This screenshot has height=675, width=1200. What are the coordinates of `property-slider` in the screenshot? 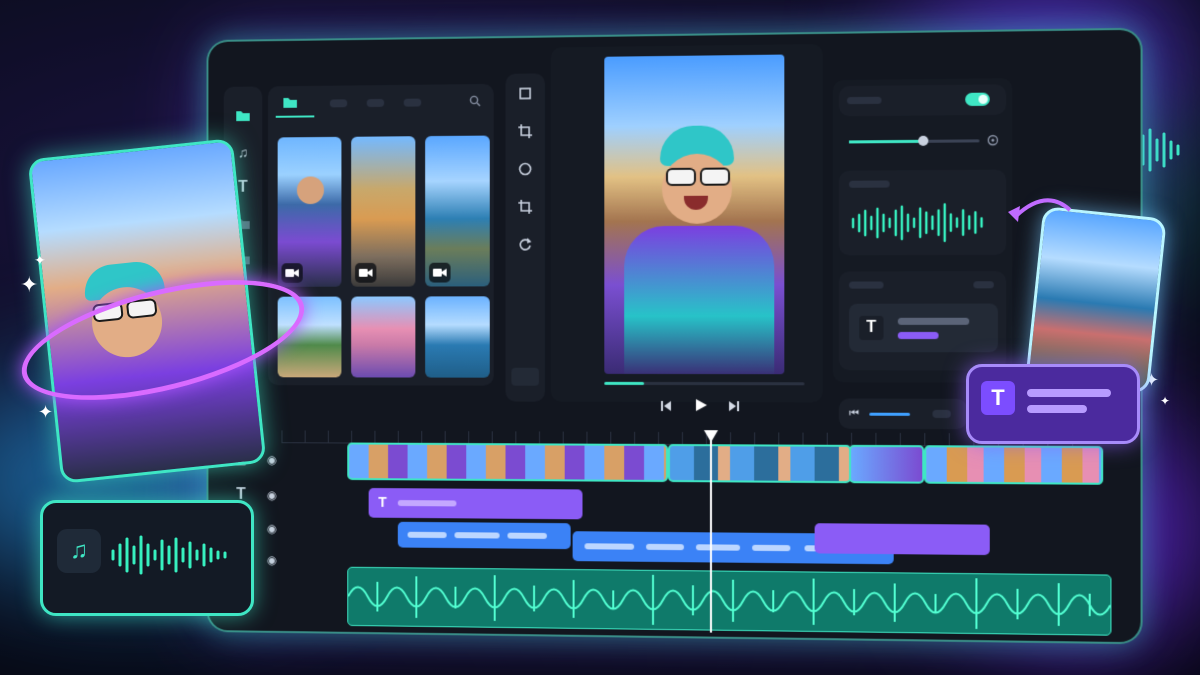 It's located at (914, 140).